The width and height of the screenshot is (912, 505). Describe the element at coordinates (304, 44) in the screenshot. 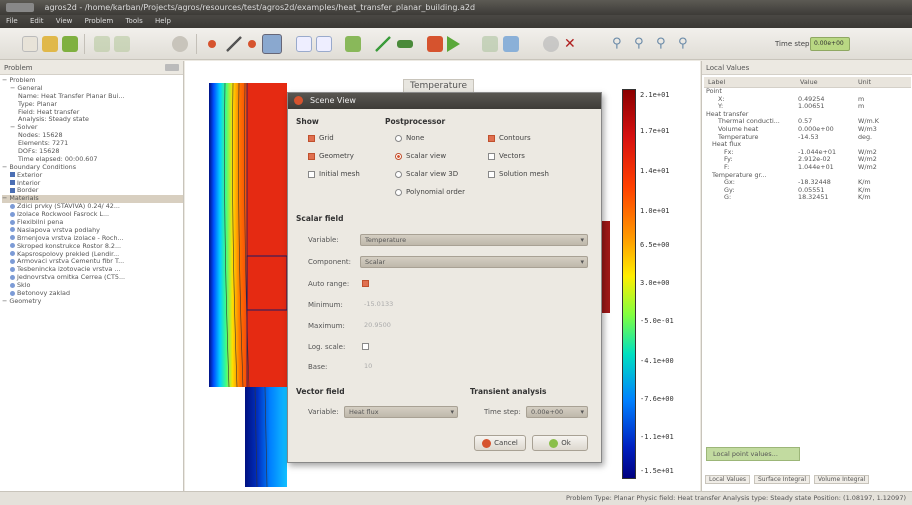

I see `select-region-icon` at that location.